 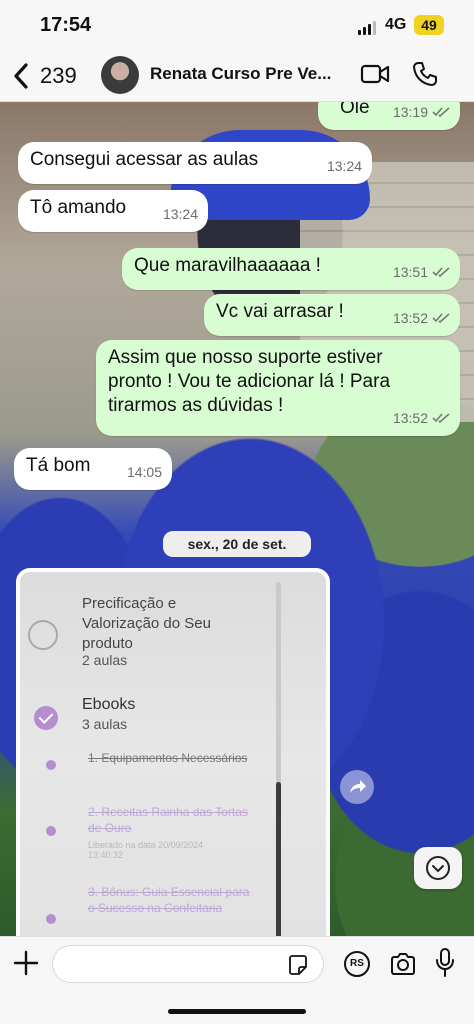 I want to click on forward-button, so click(x=357, y=787).